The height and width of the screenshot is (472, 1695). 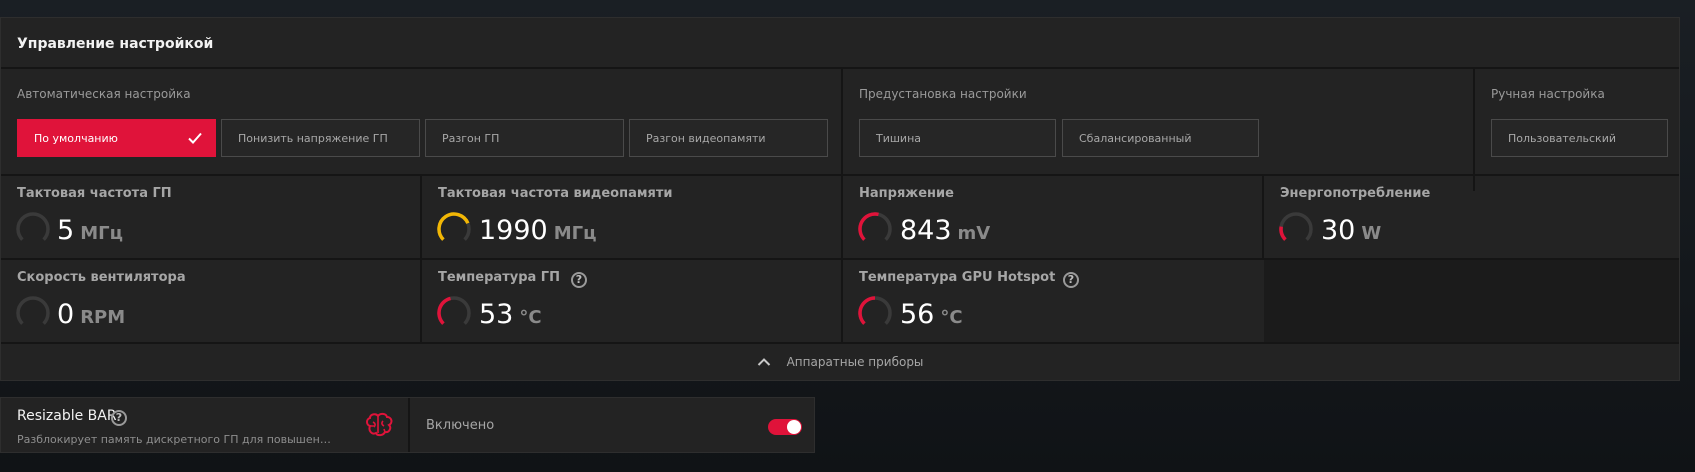 I want to click on metric-unit: W, so click(x=1371, y=233).